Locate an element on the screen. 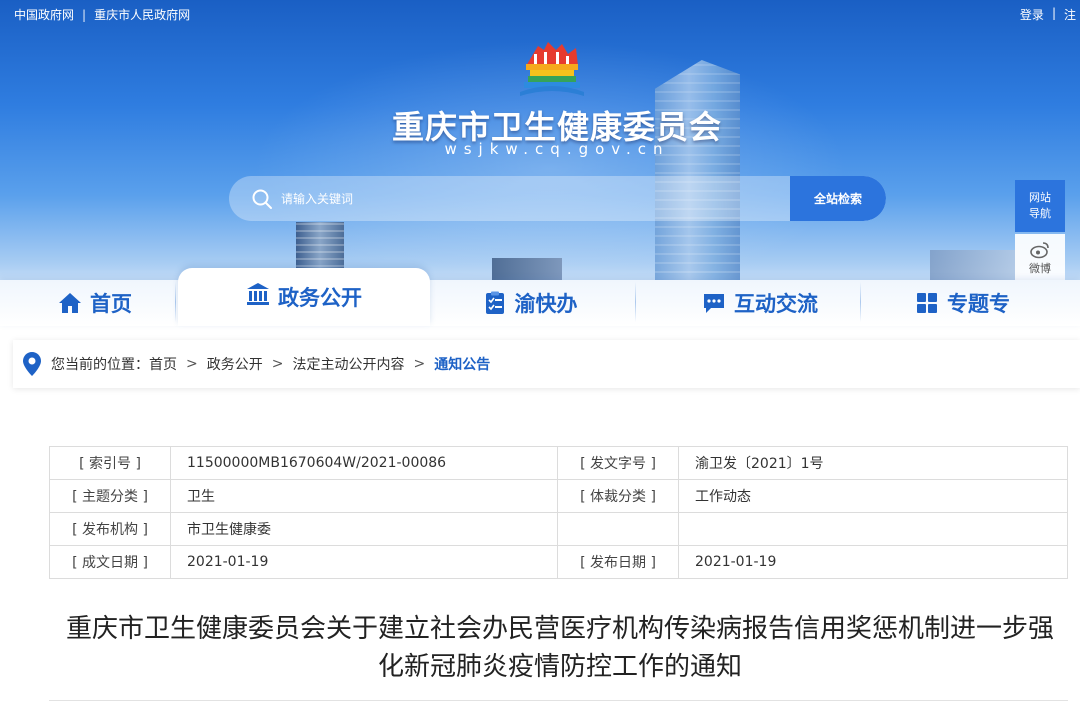 Image resolution: width=1080 pixels, height=707 pixels. government-building-icon is located at coordinates (258, 294).